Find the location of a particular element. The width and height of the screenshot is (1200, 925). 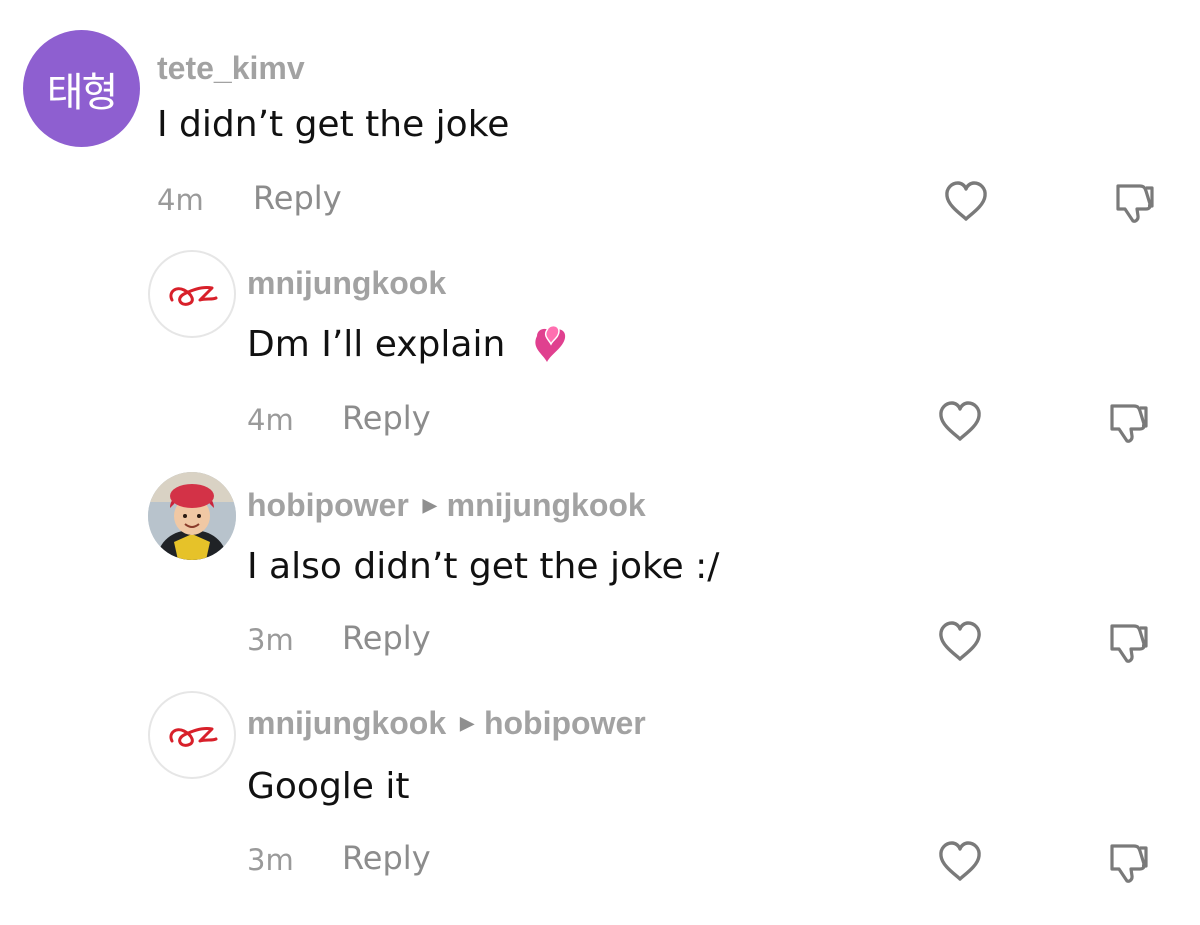

avatar: 태형 is located at coordinates (81, 88).